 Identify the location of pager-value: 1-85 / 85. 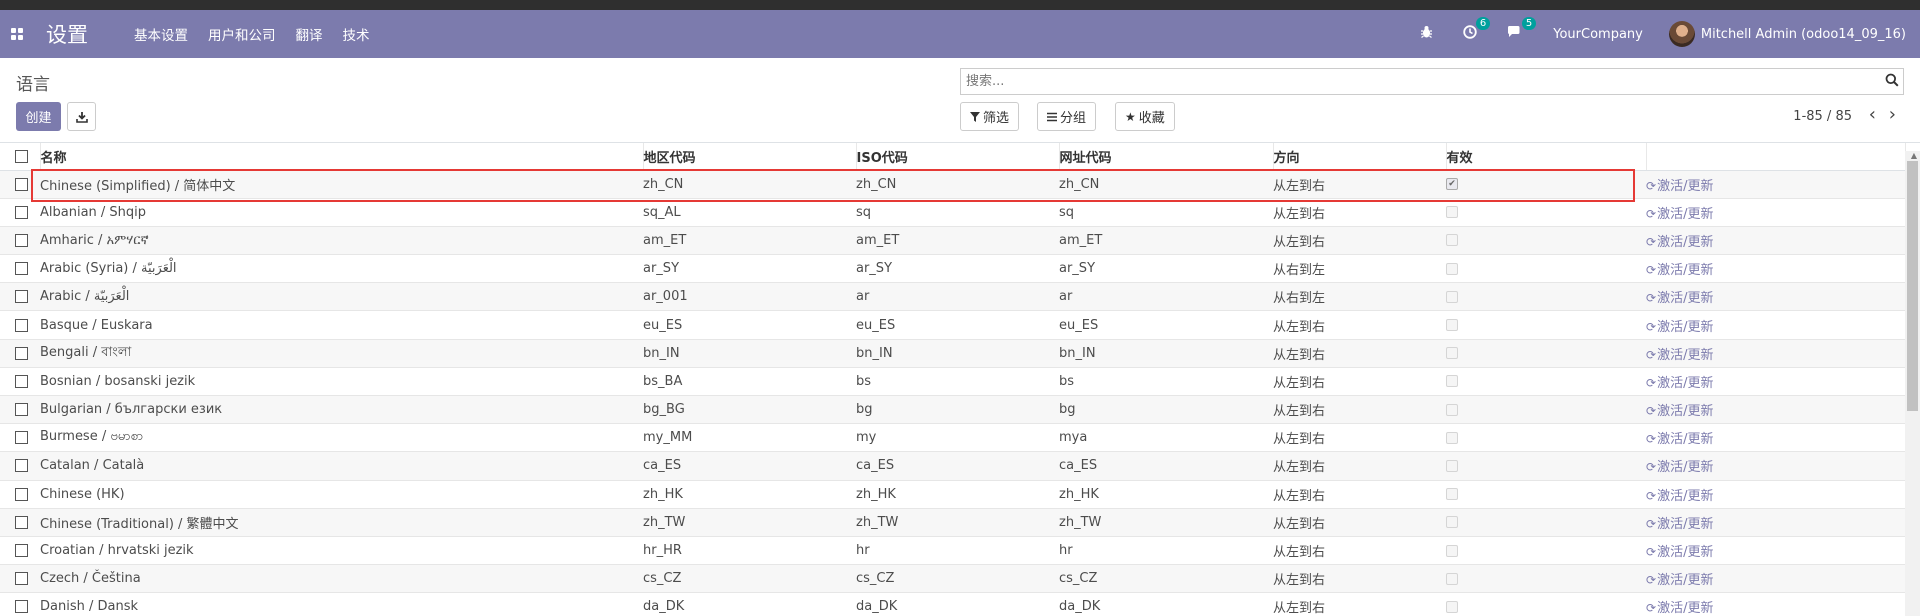
(1822, 116).